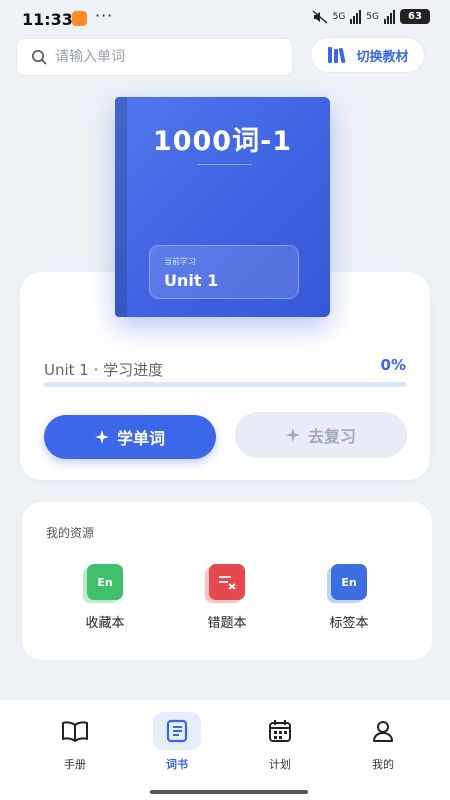 This screenshot has width=450, height=800. Describe the element at coordinates (393, 365) in the screenshot. I see `progress-percent: 0%` at that location.